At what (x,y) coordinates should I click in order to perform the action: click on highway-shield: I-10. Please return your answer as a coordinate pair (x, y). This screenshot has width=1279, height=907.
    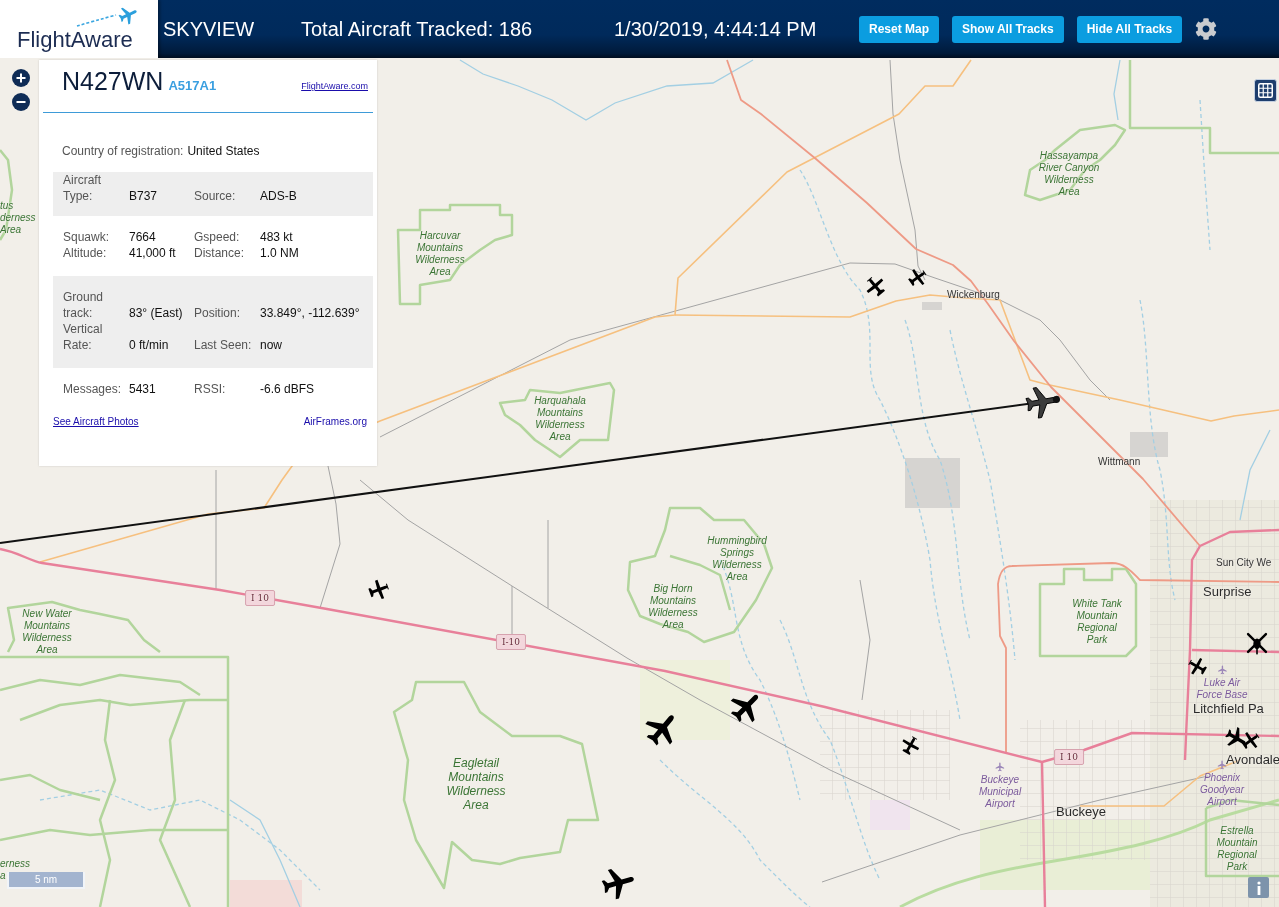
    Looking at the image, I should click on (511, 642).